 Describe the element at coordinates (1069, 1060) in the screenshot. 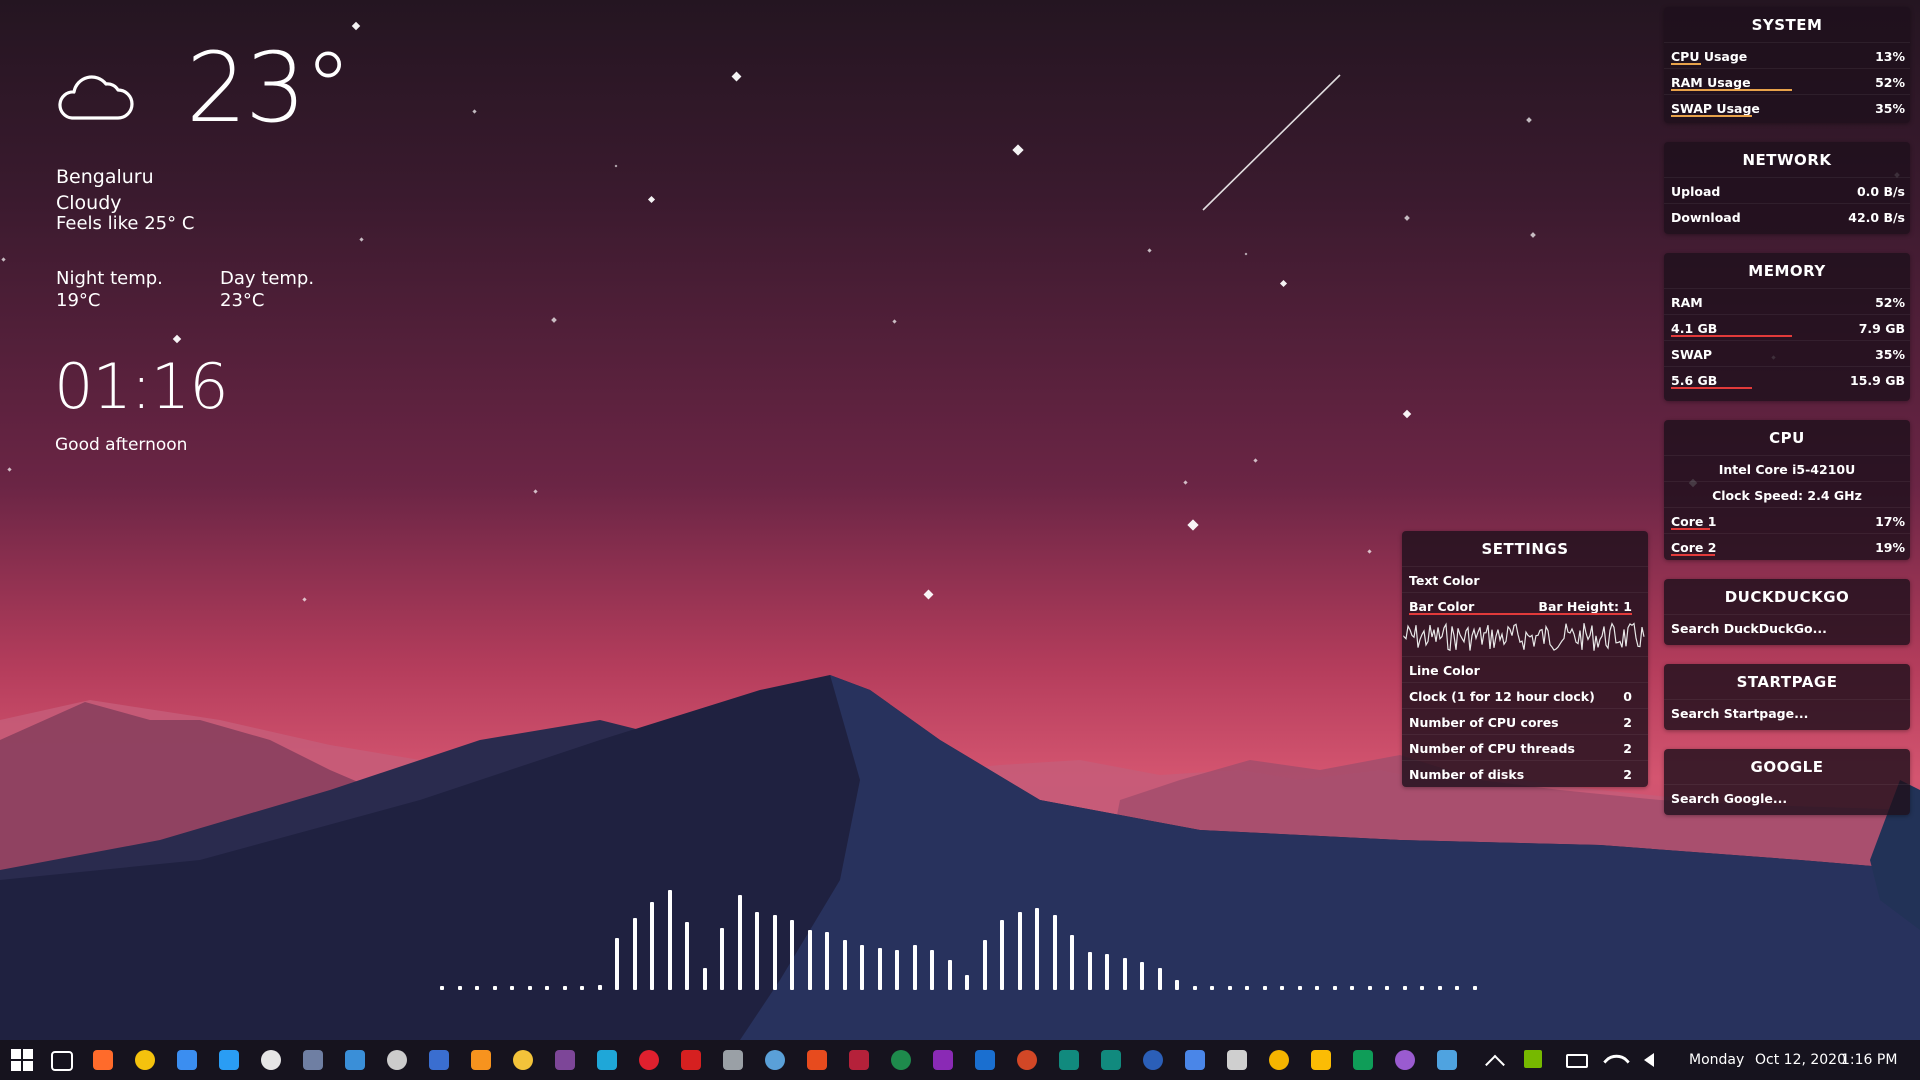

I see `publisher-icon` at that location.